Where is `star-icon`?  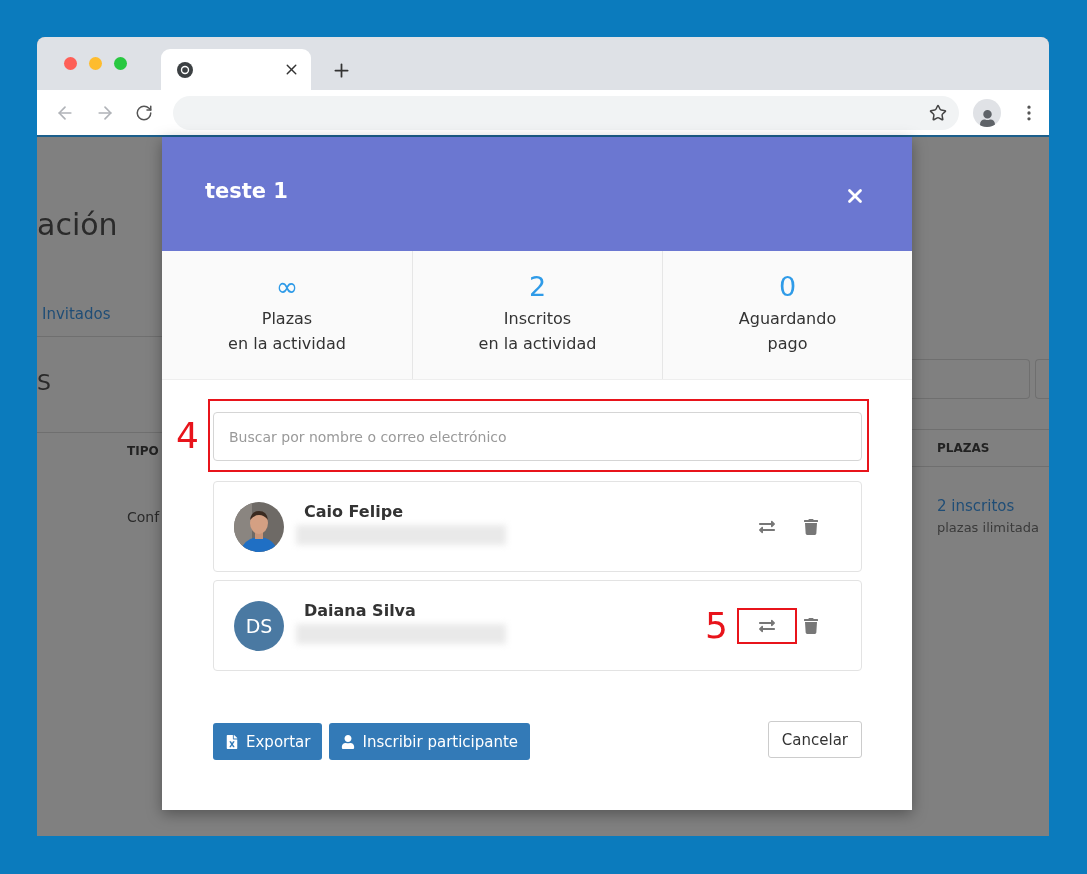
star-icon is located at coordinates (938, 112).